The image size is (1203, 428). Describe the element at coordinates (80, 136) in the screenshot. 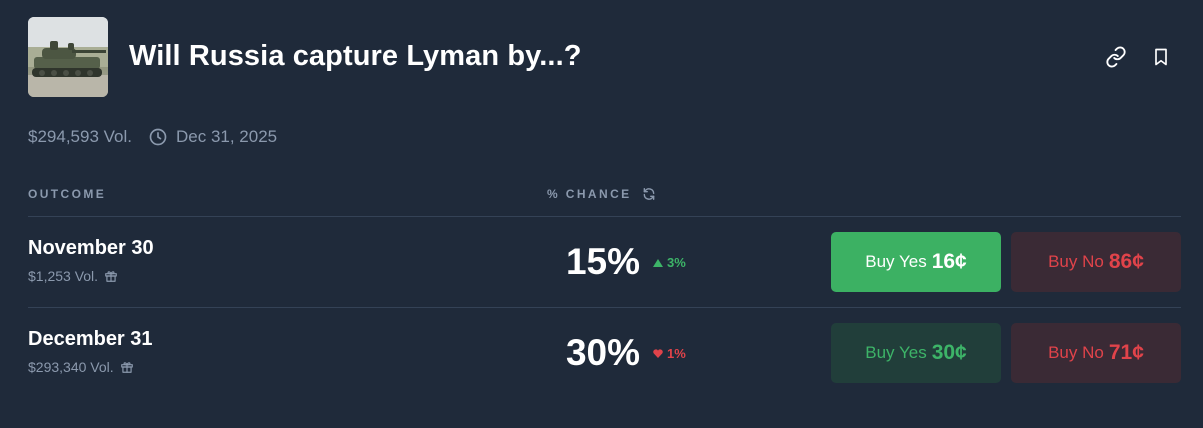

I see `market-volume: $294,593 Vol.` at that location.